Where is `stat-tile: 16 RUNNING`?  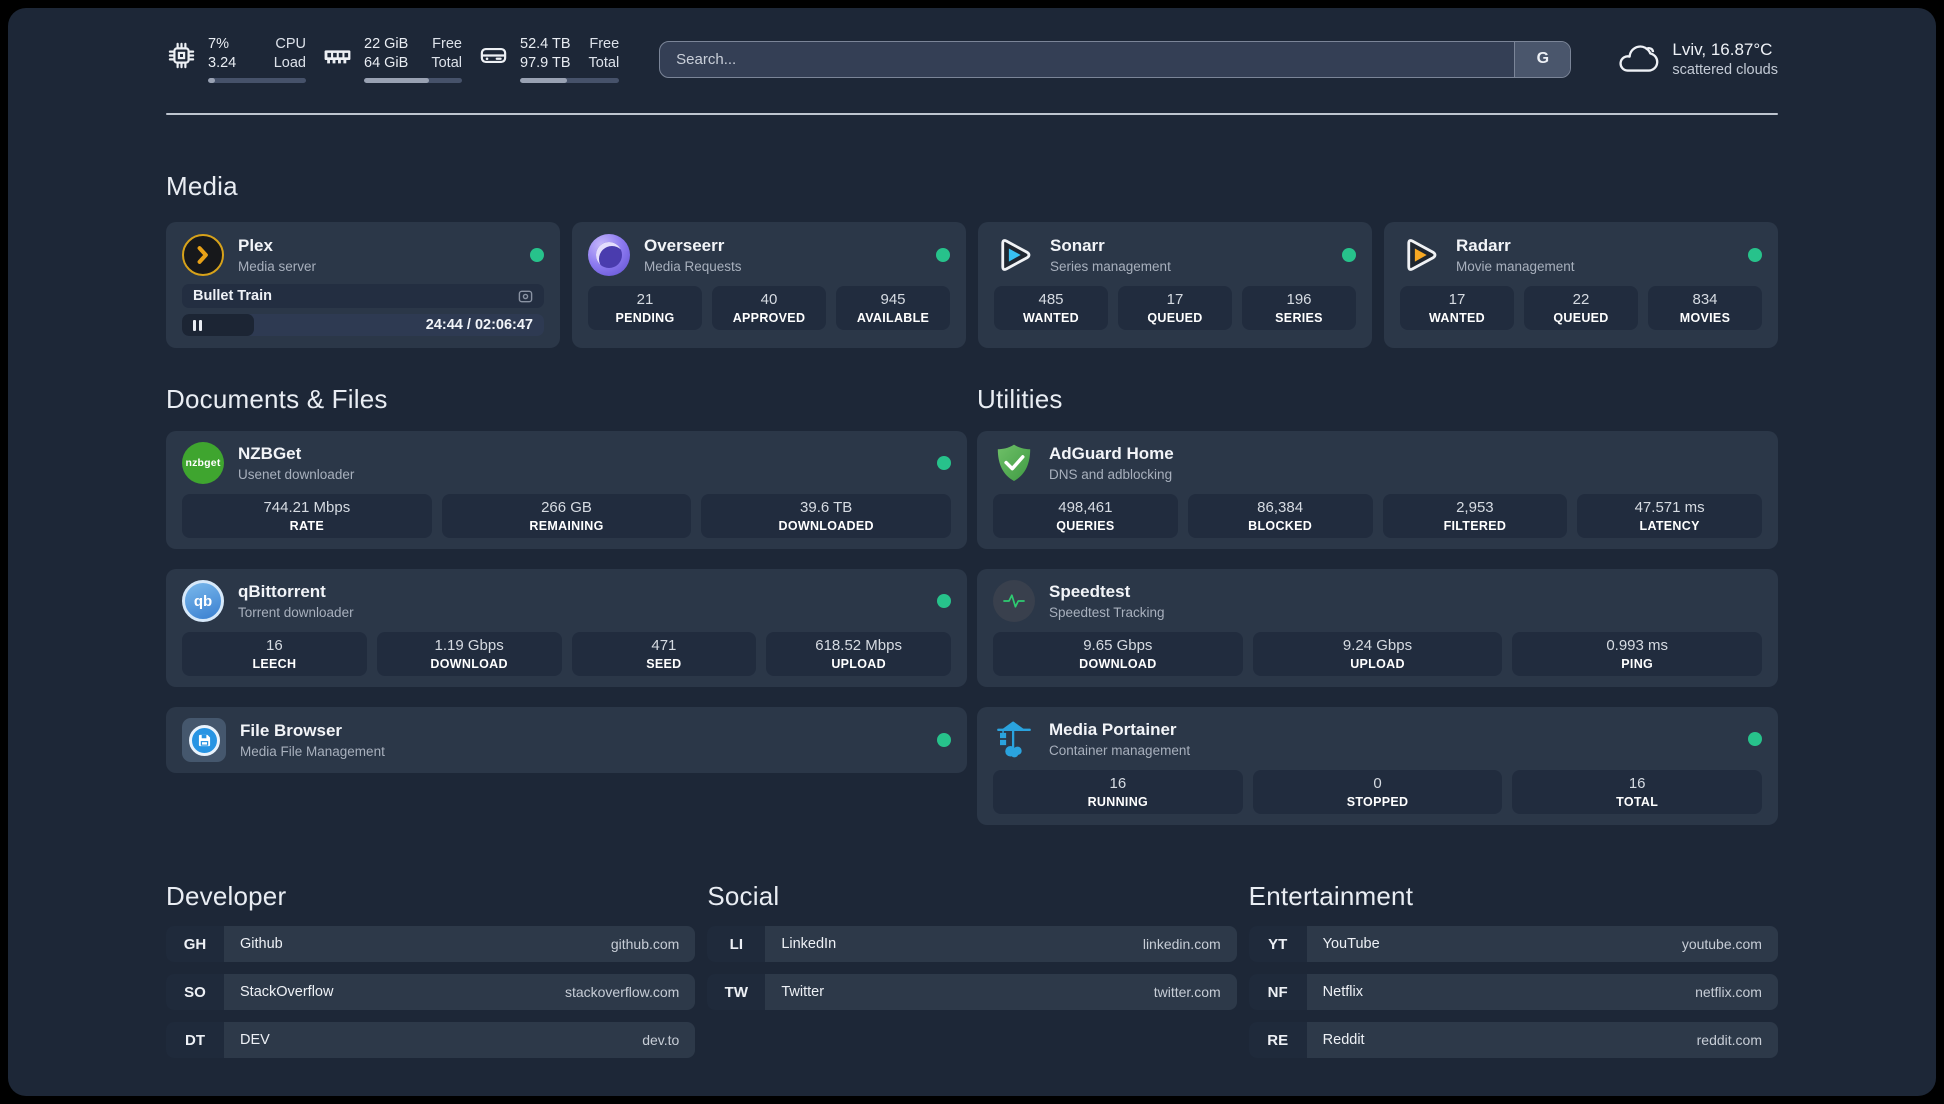 stat-tile: 16 RUNNING is located at coordinates (1118, 792).